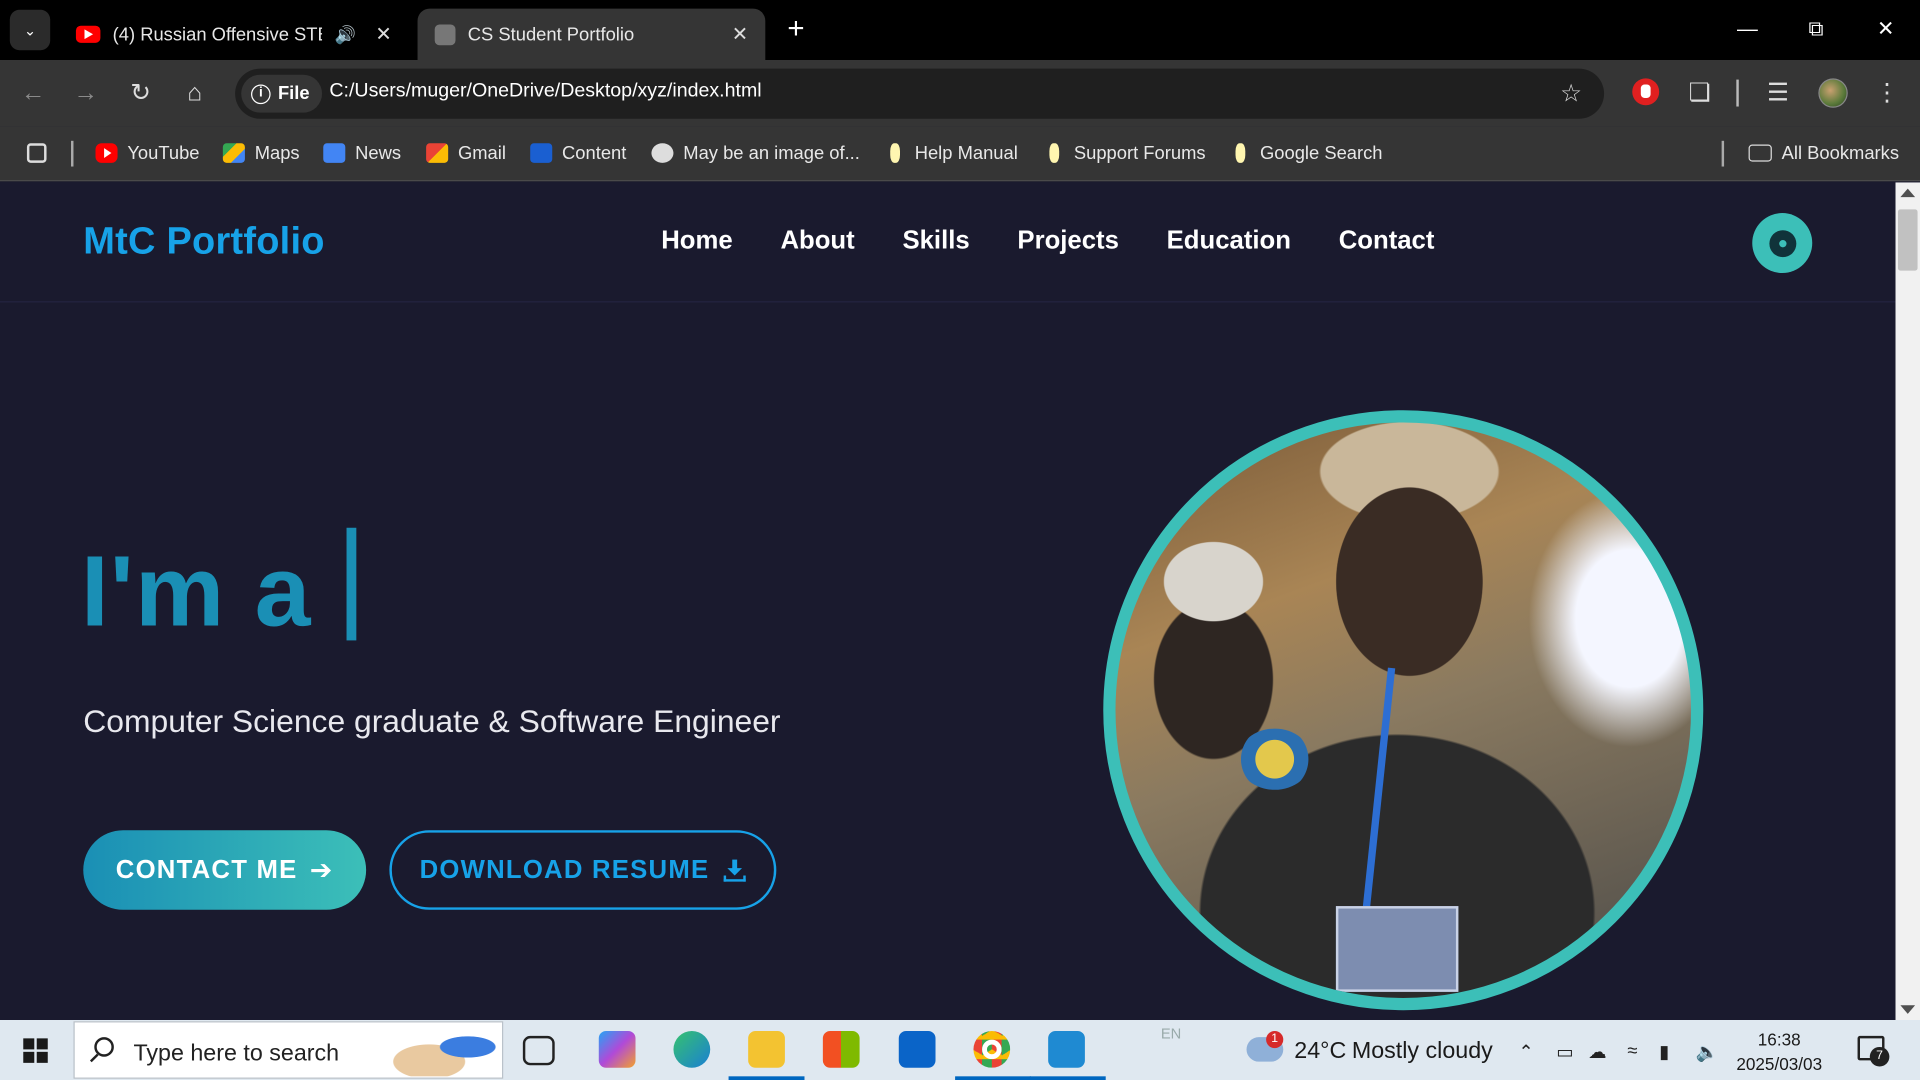  What do you see at coordinates (1067, 241) in the screenshot?
I see `nav-link-projects: Projects` at bounding box center [1067, 241].